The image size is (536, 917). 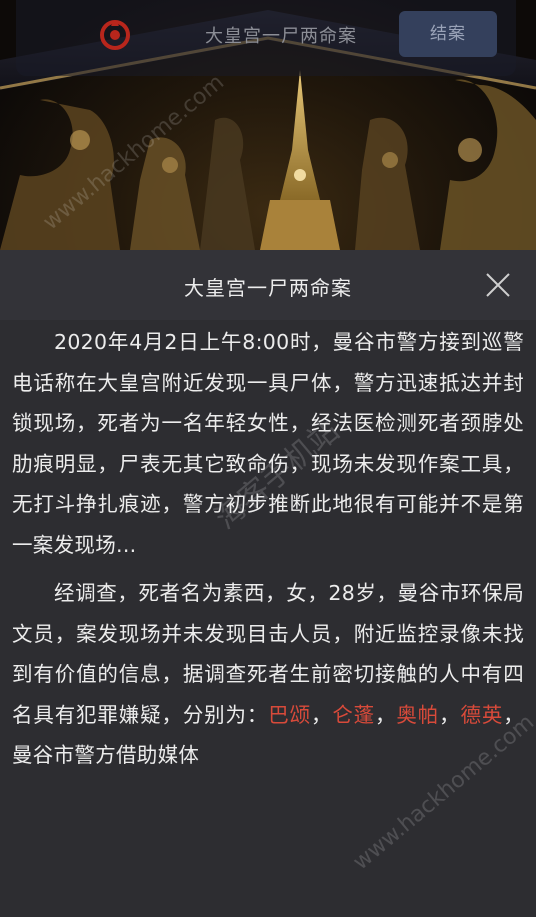 What do you see at coordinates (281, 36) in the screenshot?
I see `case-title-label: 大皇宫一尸两命案` at bounding box center [281, 36].